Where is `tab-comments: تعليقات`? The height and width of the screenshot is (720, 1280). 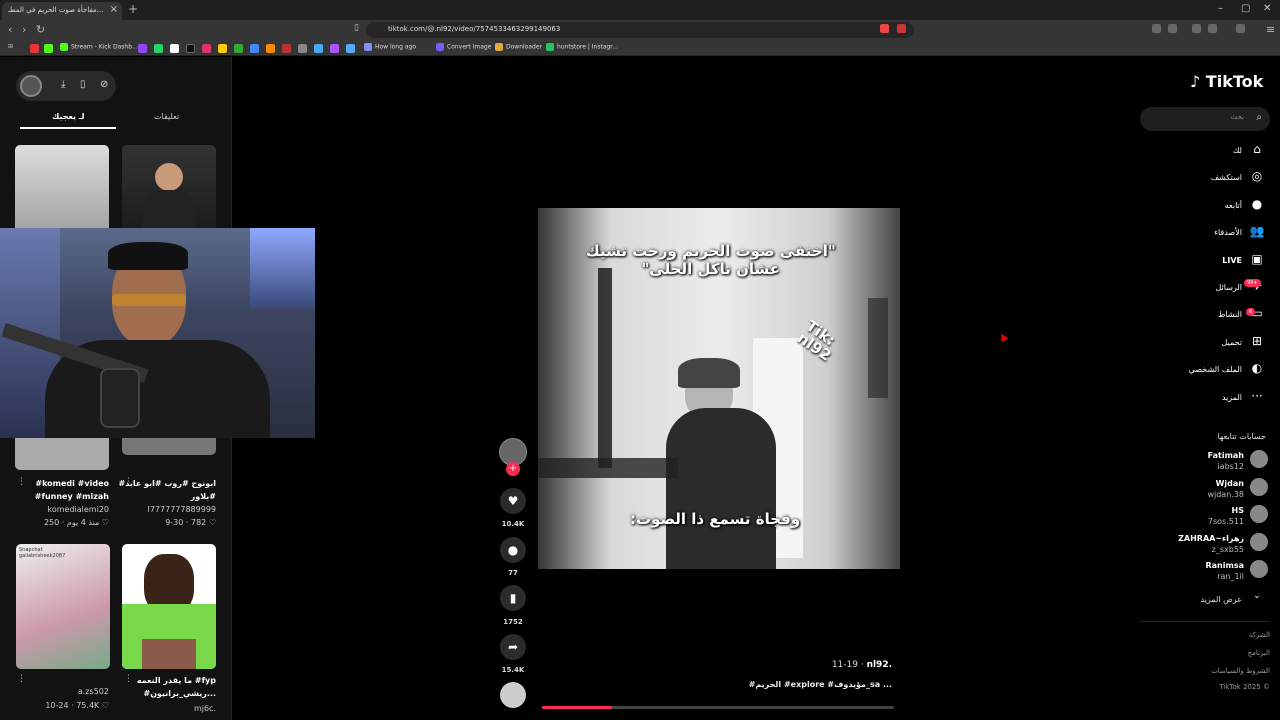
tab-comments: تعليقات is located at coordinates (166, 116).